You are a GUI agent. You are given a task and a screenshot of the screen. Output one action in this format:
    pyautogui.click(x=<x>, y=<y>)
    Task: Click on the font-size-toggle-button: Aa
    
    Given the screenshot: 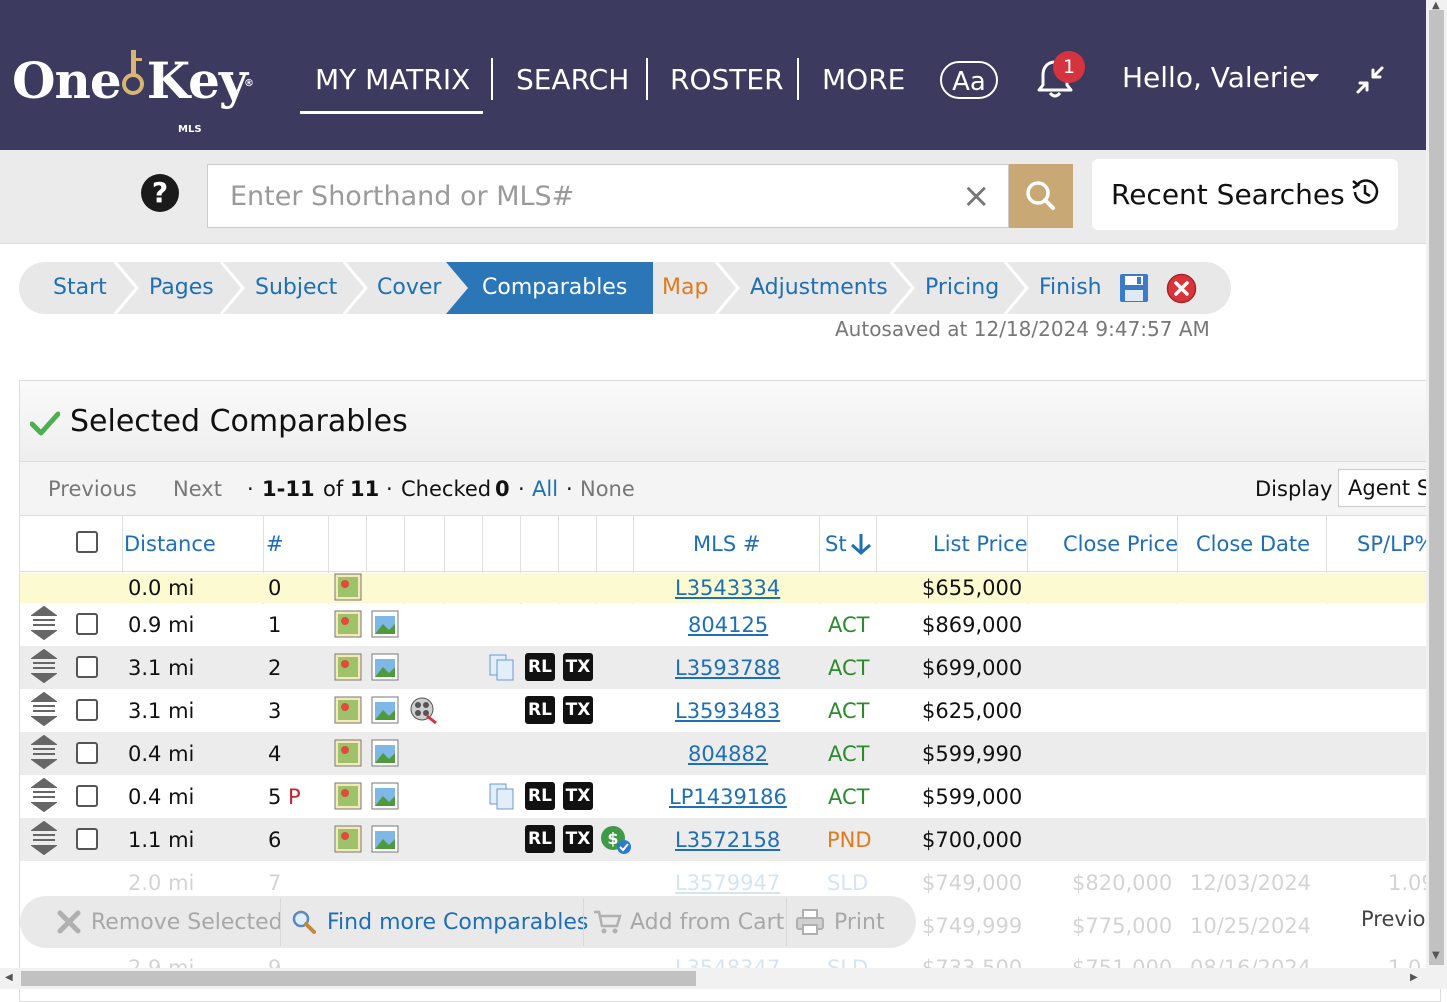 What is the action you would take?
    pyautogui.click(x=969, y=80)
    